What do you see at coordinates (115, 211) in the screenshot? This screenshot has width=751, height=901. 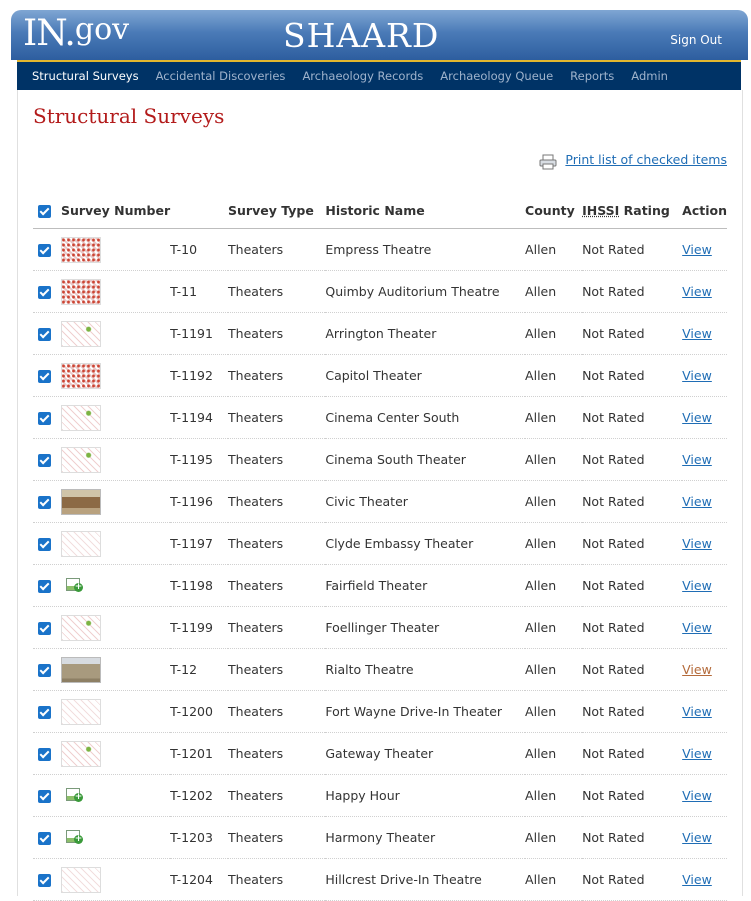 I see `header-survey-number: Survey Number` at bounding box center [115, 211].